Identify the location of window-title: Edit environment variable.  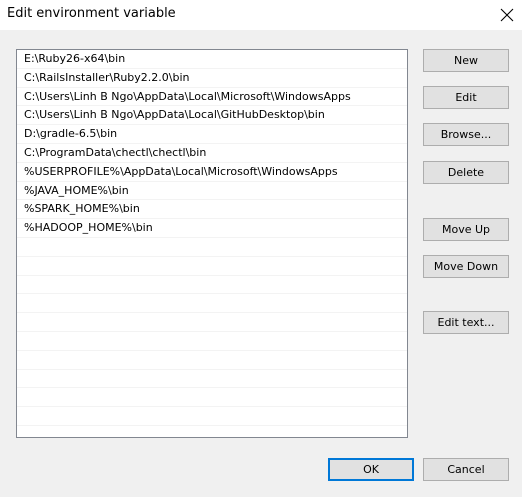
(91, 13).